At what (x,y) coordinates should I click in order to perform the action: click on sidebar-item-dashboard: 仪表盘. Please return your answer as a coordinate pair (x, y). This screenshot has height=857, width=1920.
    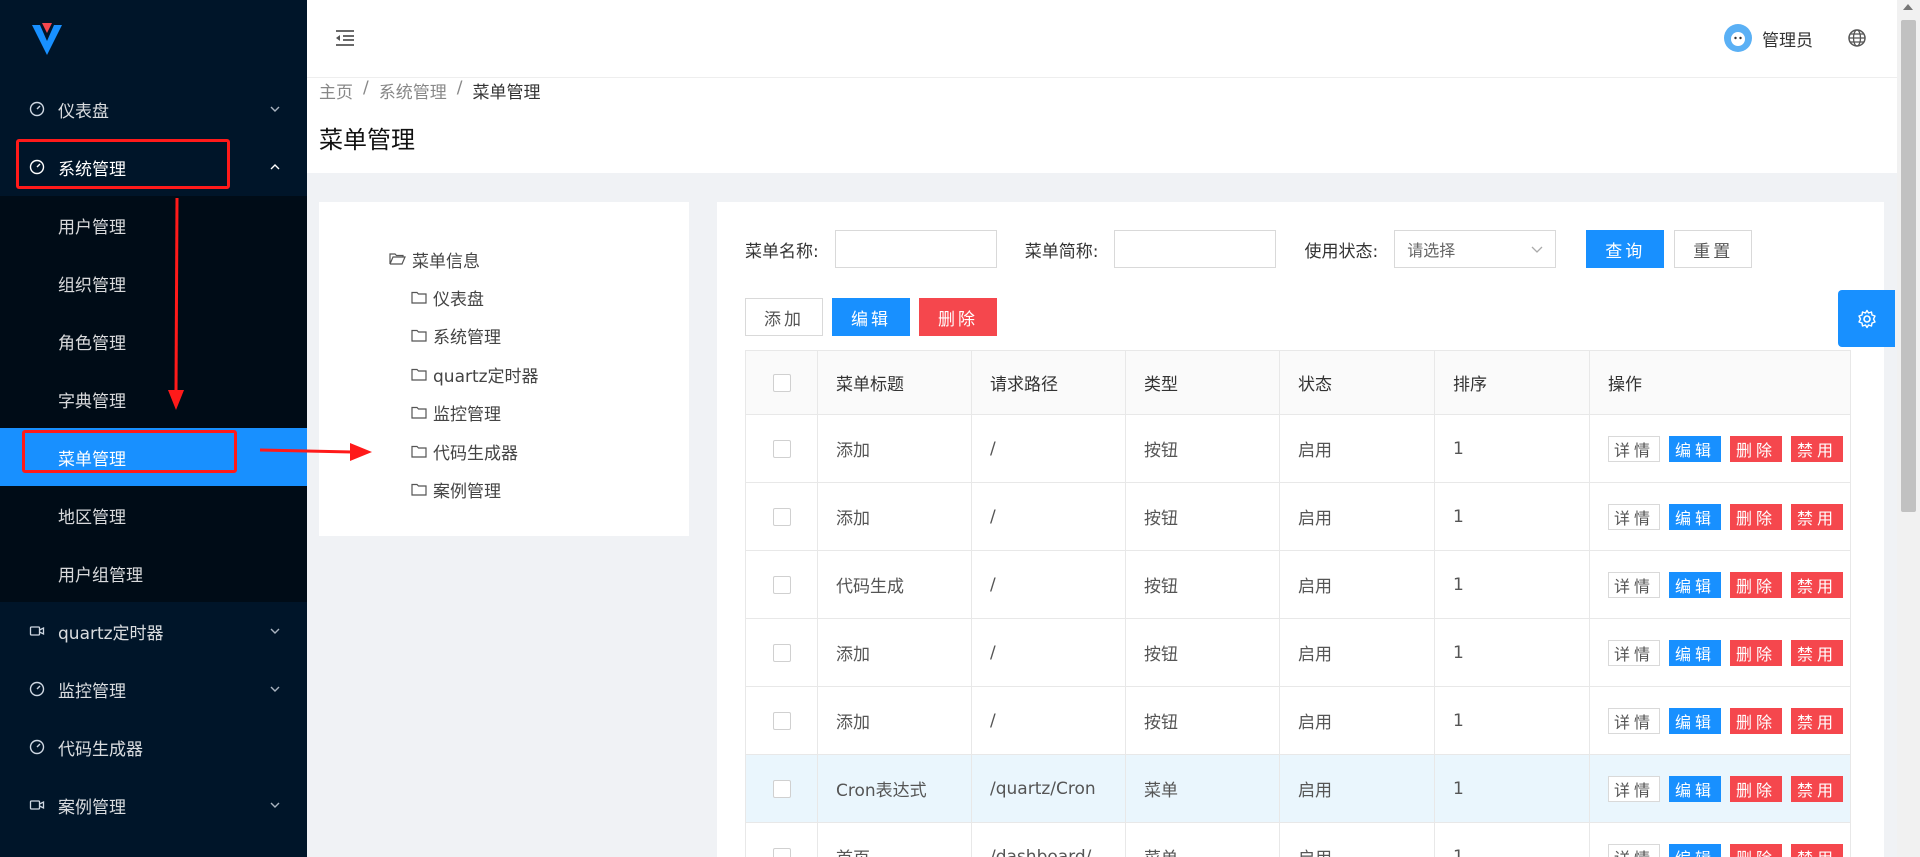
    Looking at the image, I should click on (153, 109).